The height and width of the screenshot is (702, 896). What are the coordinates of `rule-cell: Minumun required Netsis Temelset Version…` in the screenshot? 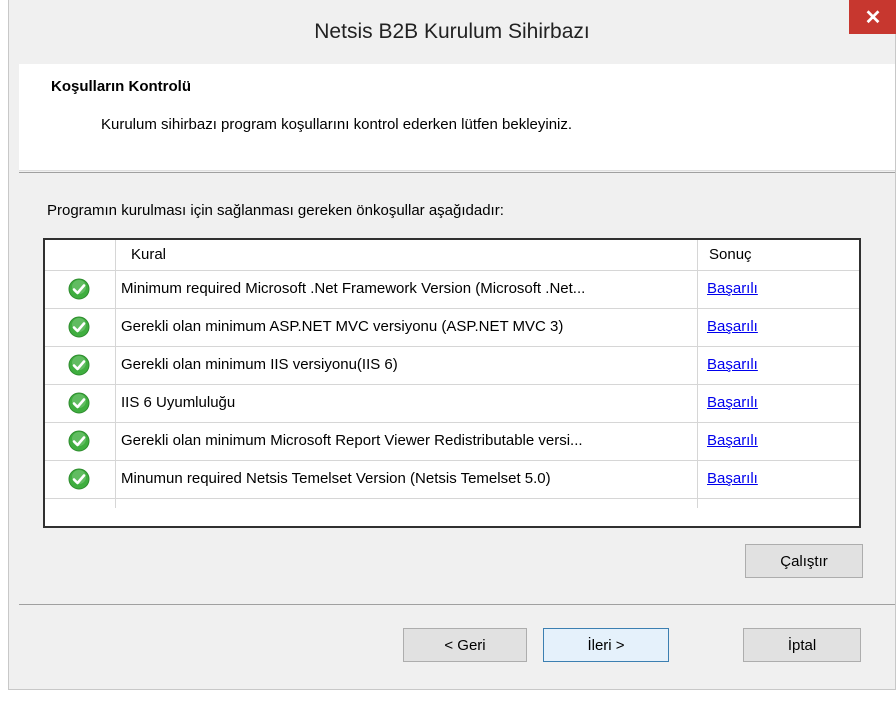 It's located at (336, 478).